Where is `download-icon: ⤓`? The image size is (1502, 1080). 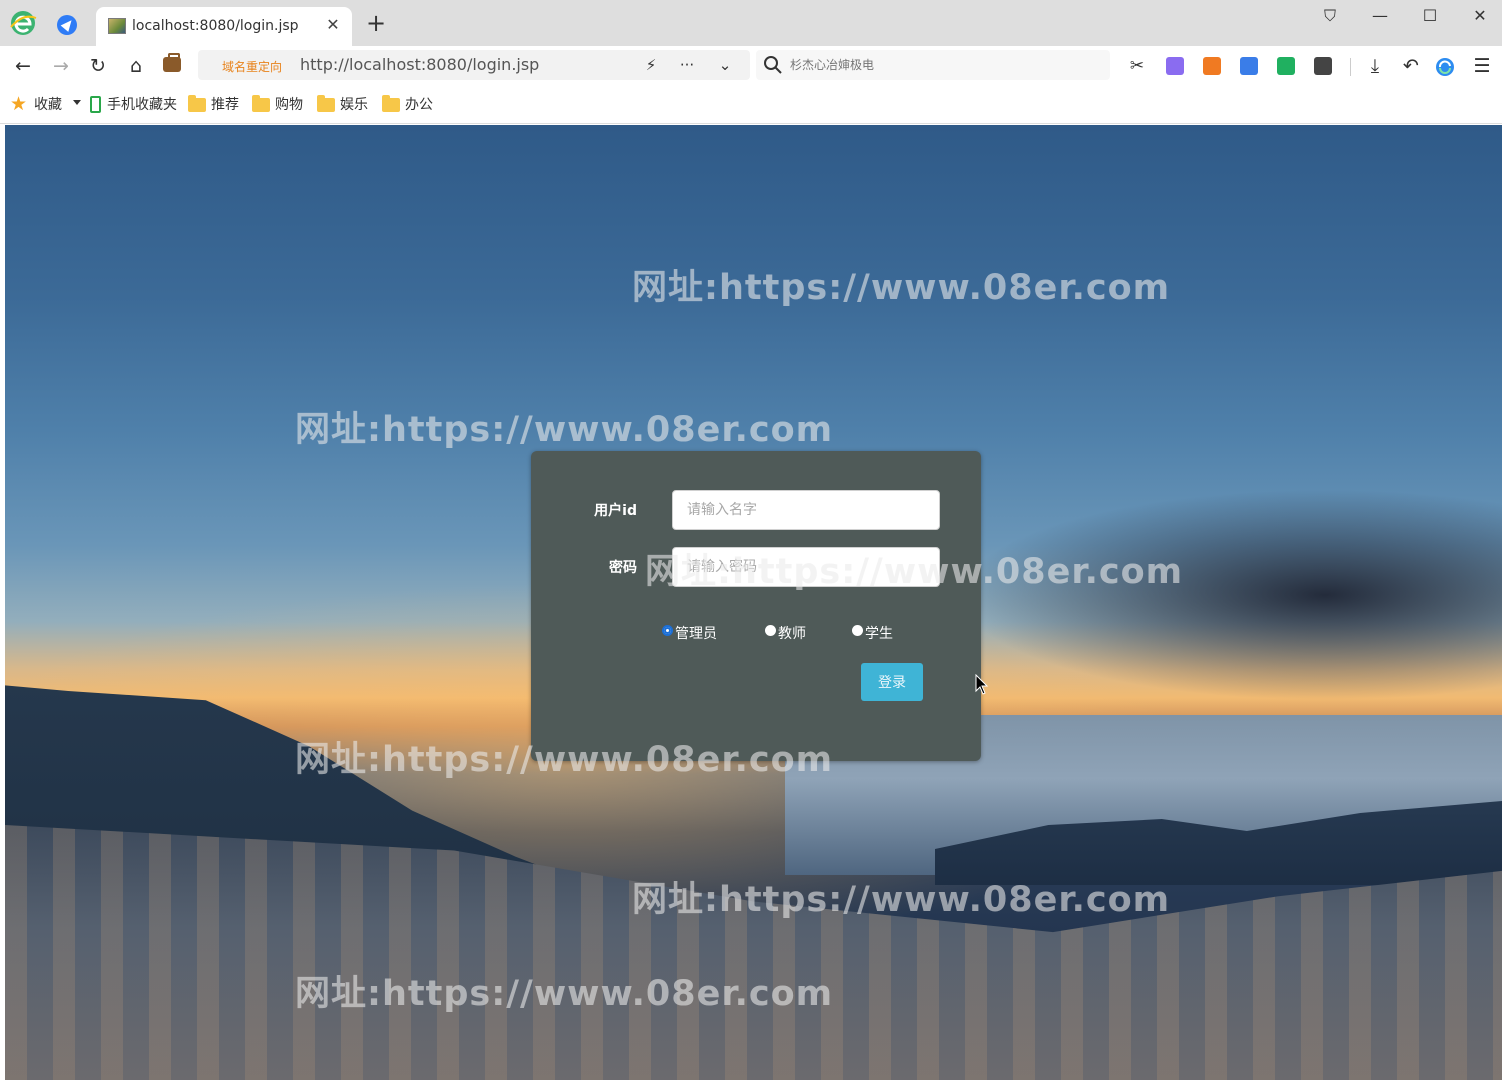
download-icon: ⤓ is located at coordinates (1375, 66).